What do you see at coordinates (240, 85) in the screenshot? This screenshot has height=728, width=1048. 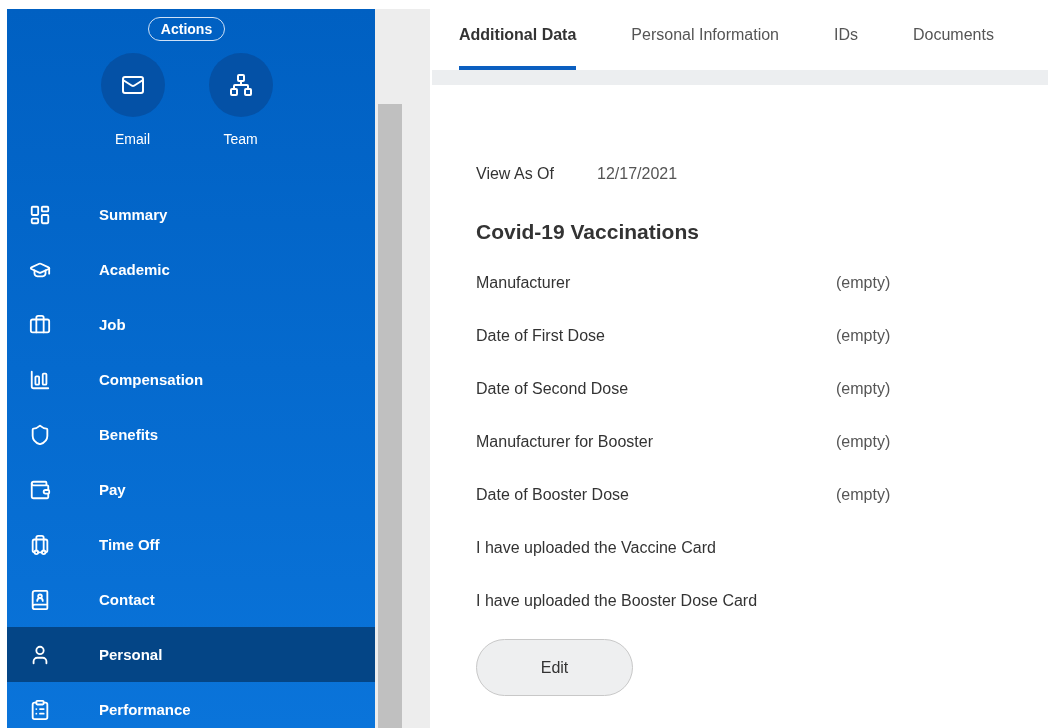 I see `team-icon` at bounding box center [240, 85].